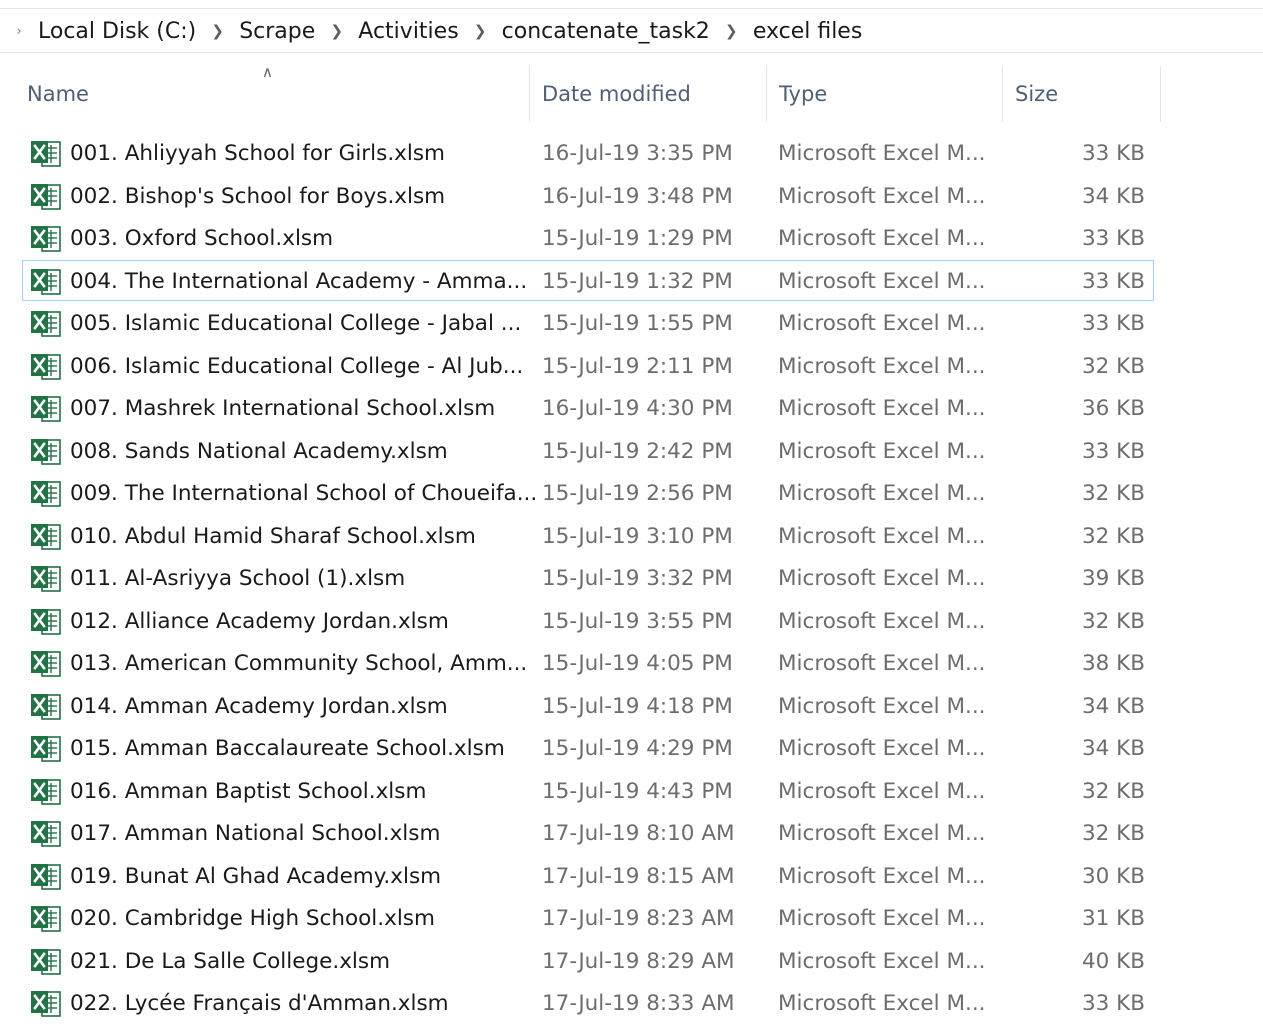  I want to click on file-size: 38 KB, so click(1113, 663).